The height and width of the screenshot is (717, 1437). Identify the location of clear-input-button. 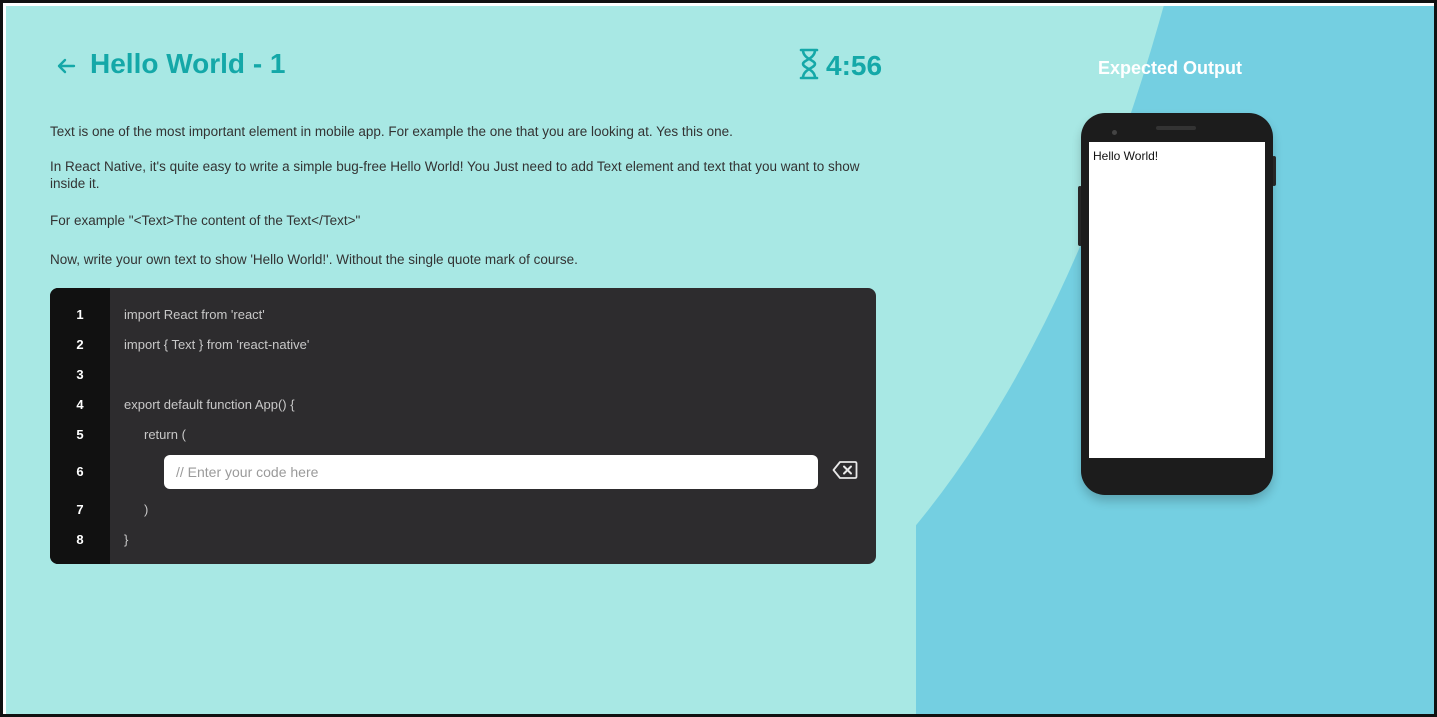
(845, 472).